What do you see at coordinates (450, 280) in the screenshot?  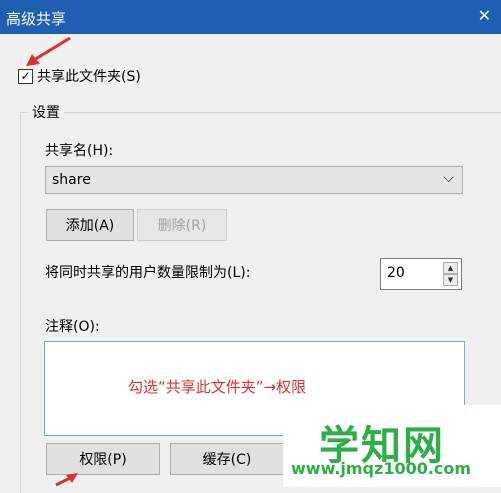 I see `stepper-down-icon: ▼` at bounding box center [450, 280].